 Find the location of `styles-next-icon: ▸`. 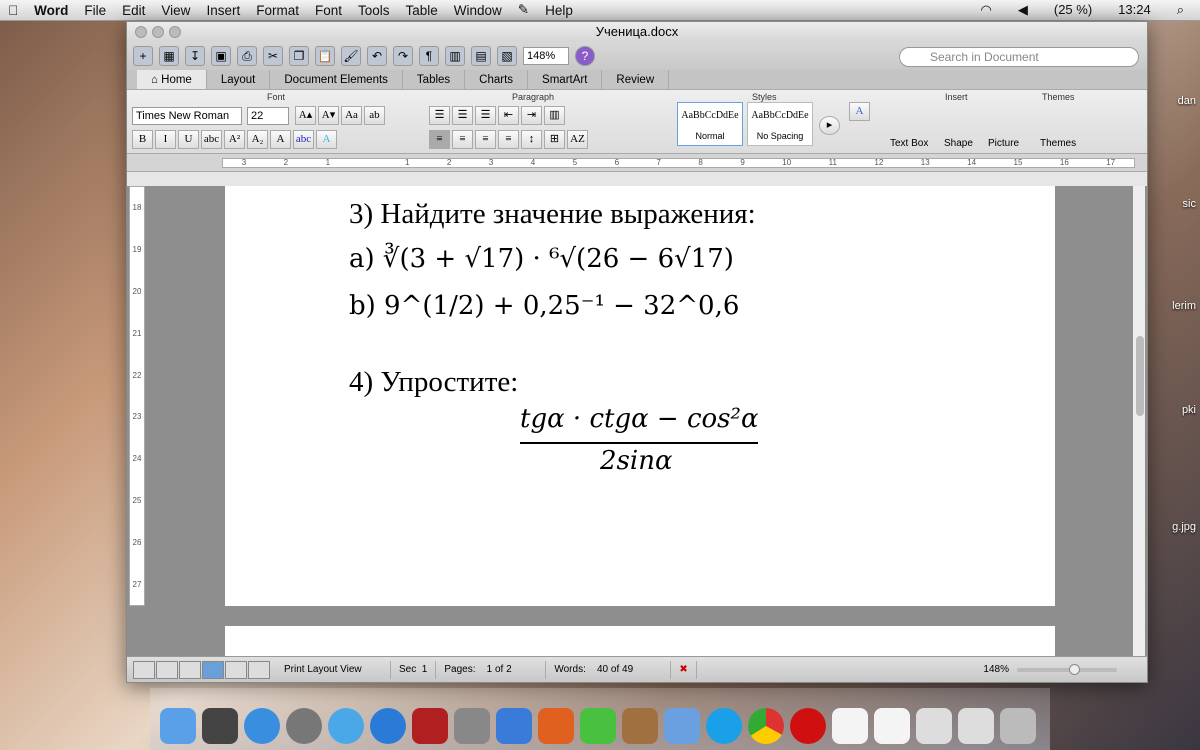

styles-next-icon: ▸ is located at coordinates (829, 125).